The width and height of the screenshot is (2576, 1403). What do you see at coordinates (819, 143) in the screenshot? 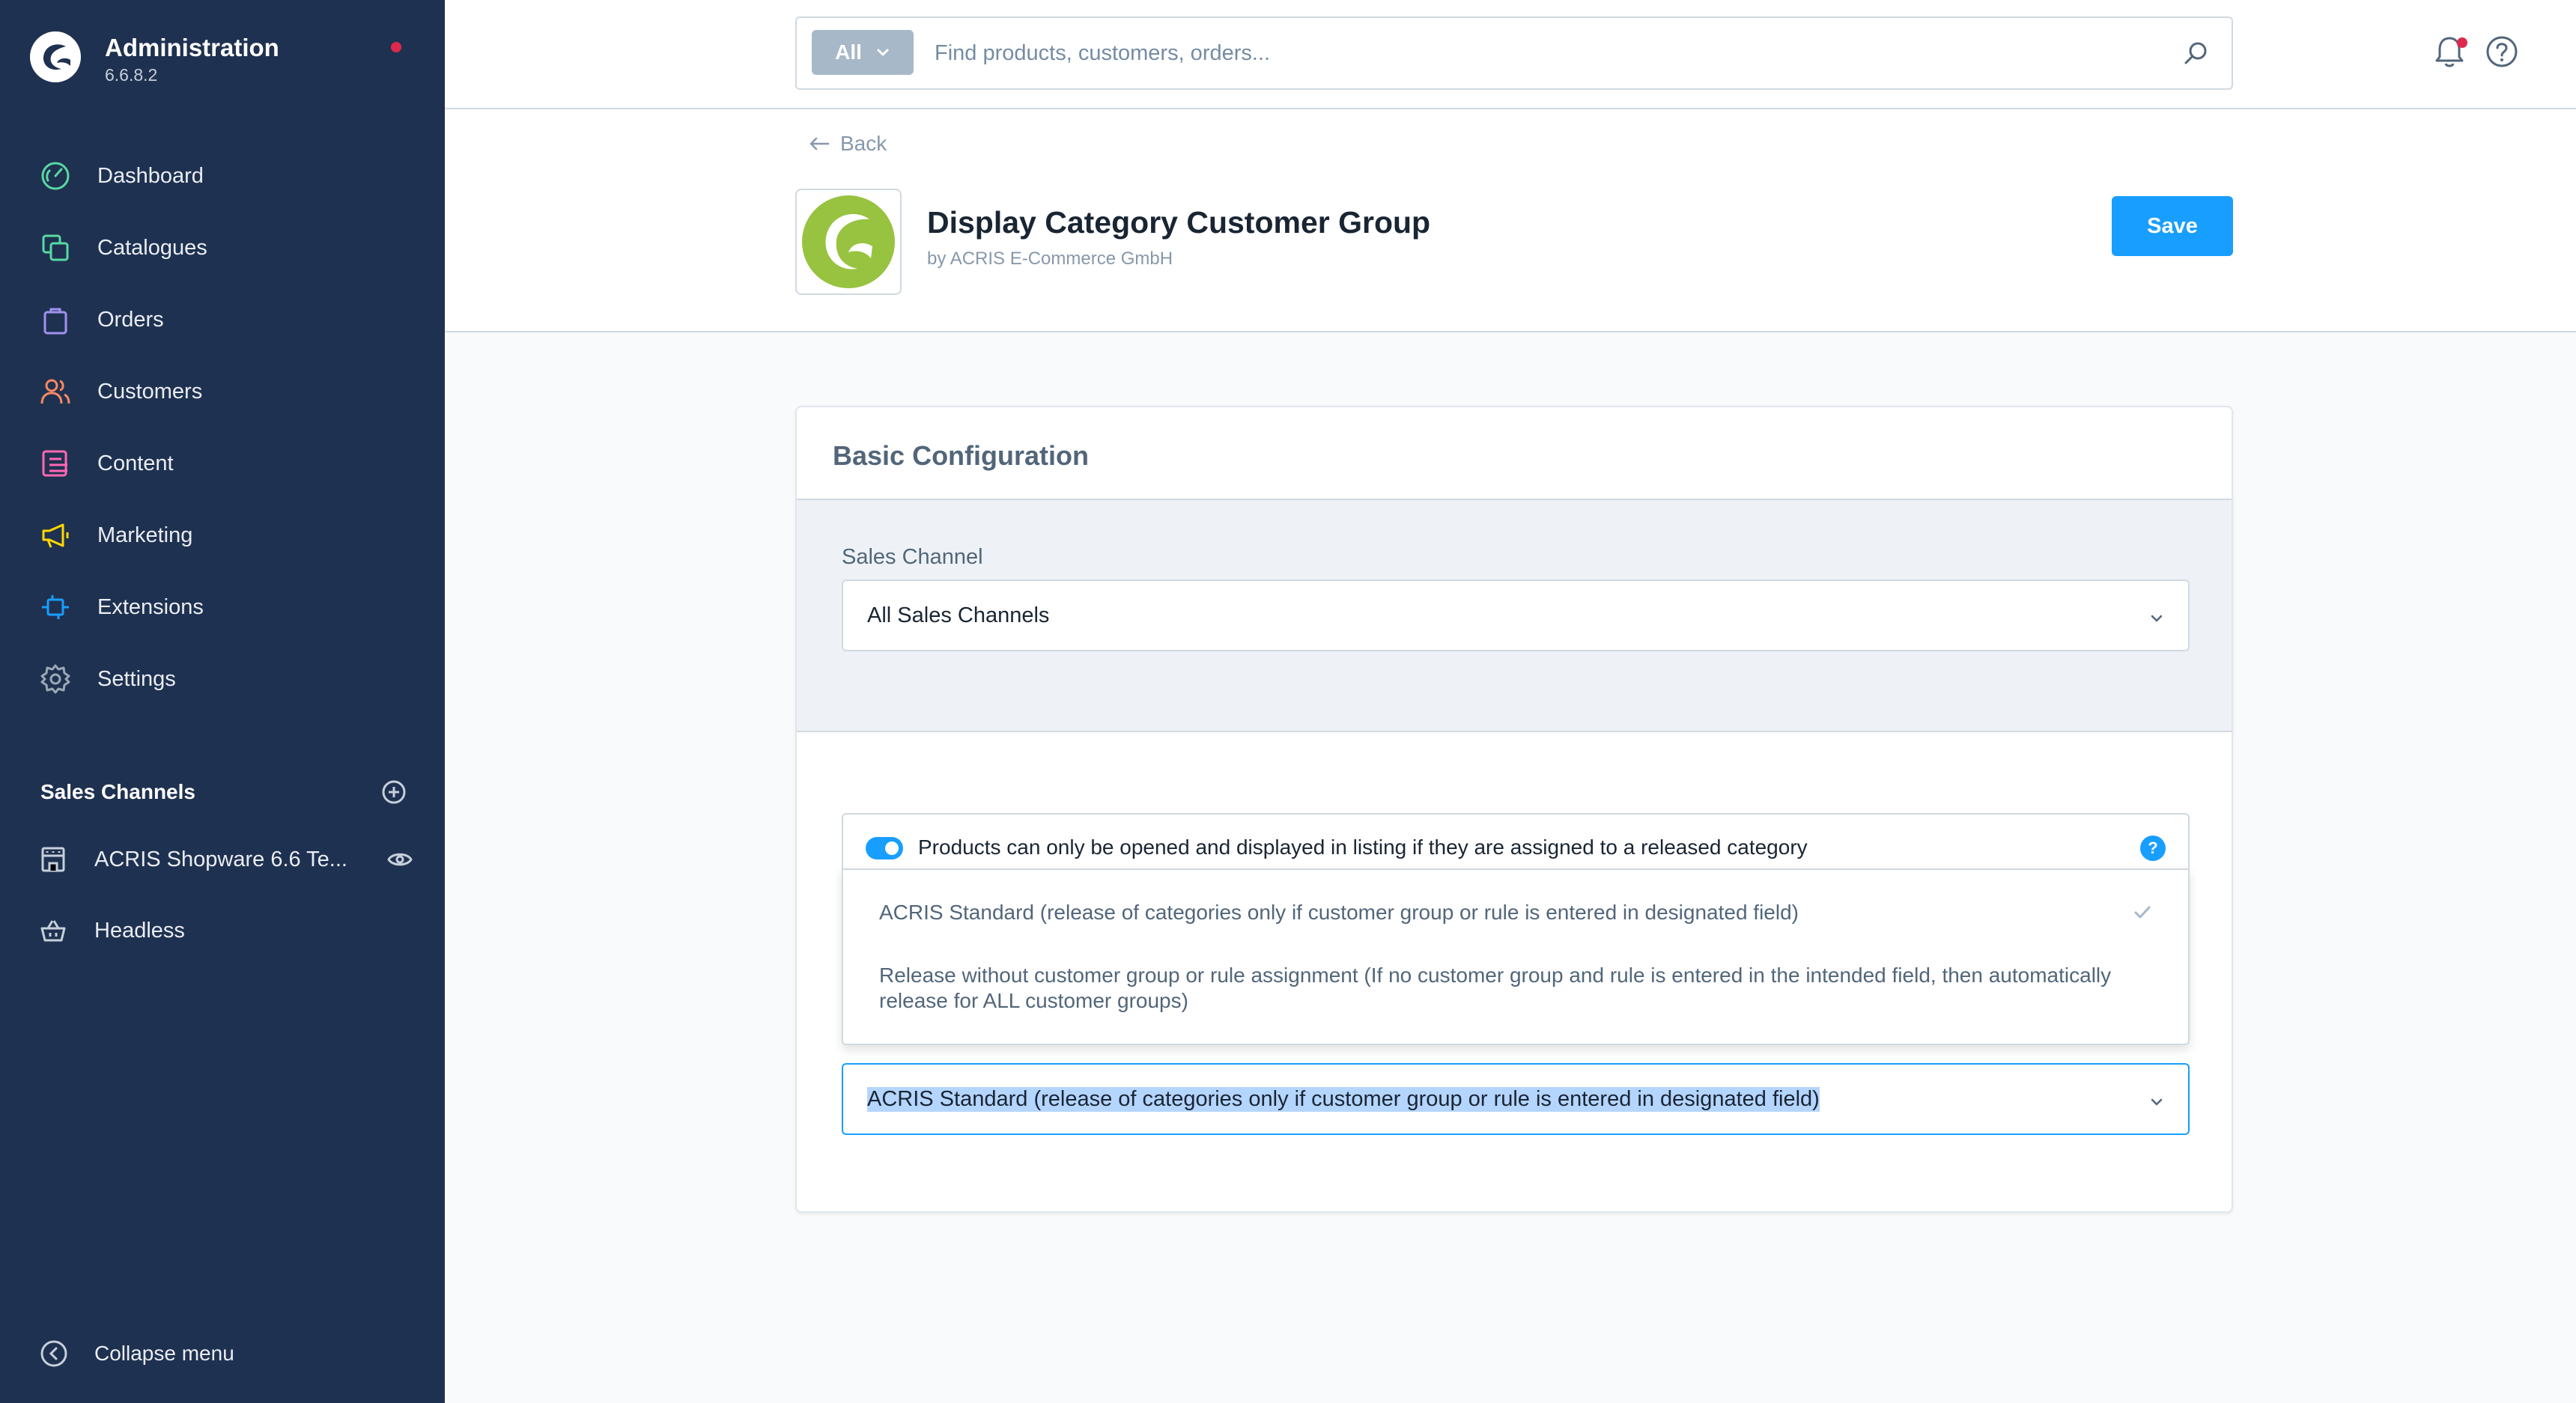
I see `arrow-left-icon` at bounding box center [819, 143].